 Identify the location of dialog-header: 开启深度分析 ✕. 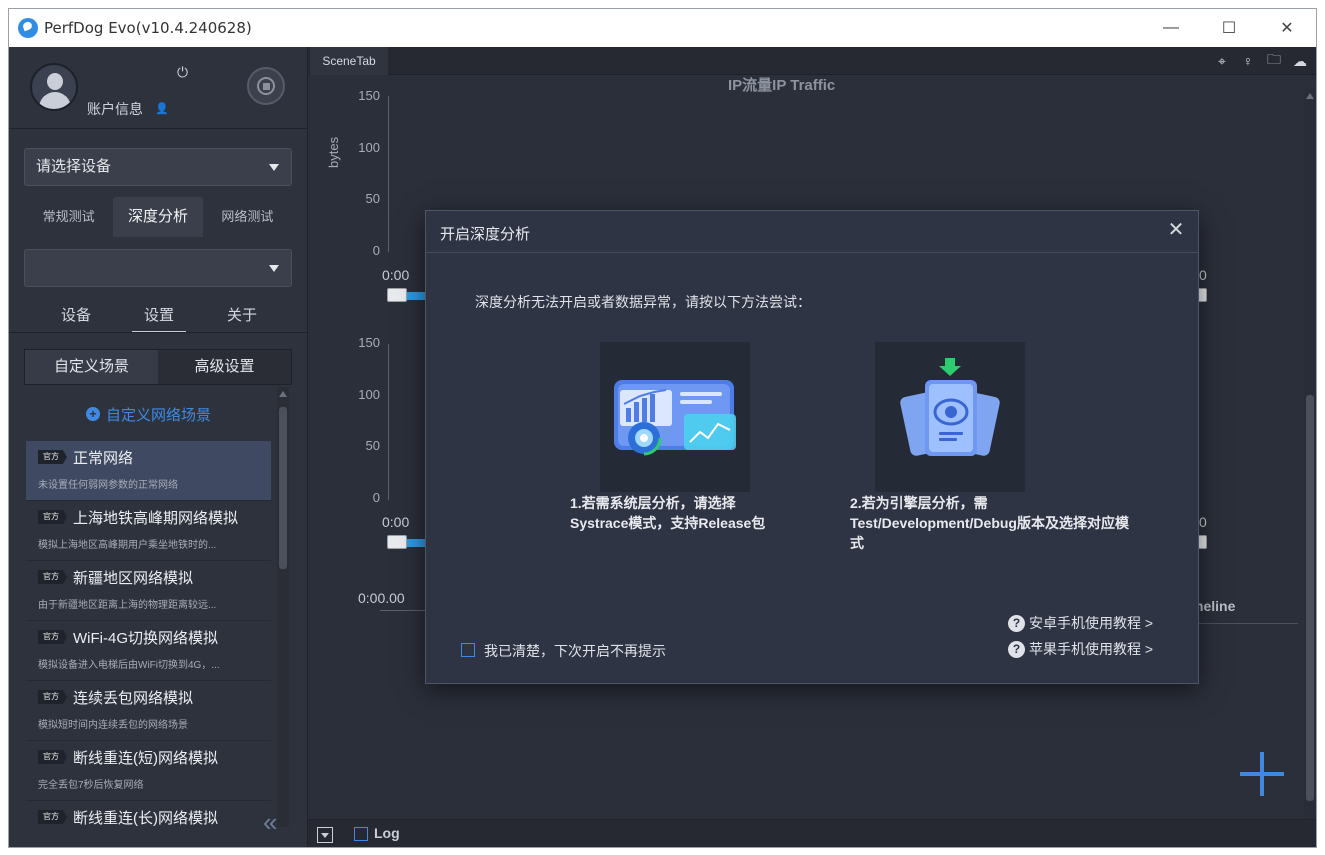
(812, 232).